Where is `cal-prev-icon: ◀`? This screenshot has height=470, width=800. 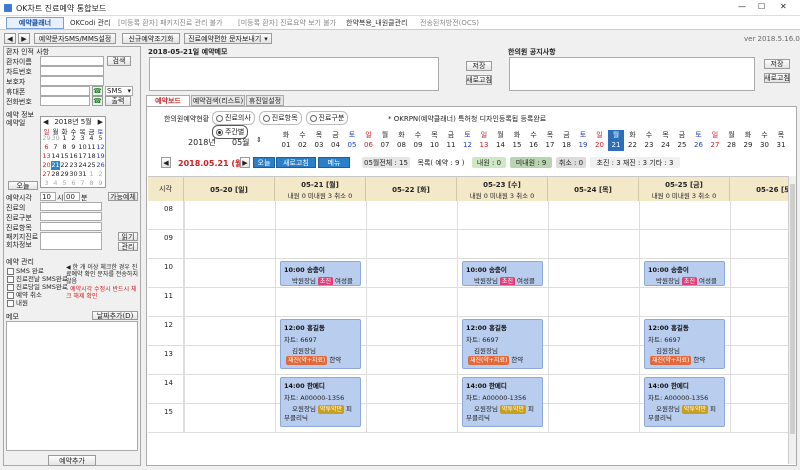 cal-prev-icon: ◀ is located at coordinates (45, 122).